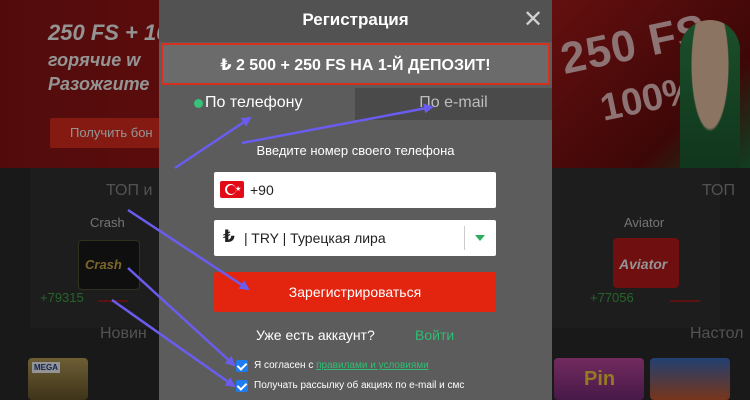 The width and height of the screenshot is (750, 400). I want to click on bonus-text: ₺ 2 500 + 250 FS НА 1-Й ДЕПОЗИТ!, so click(355, 65).